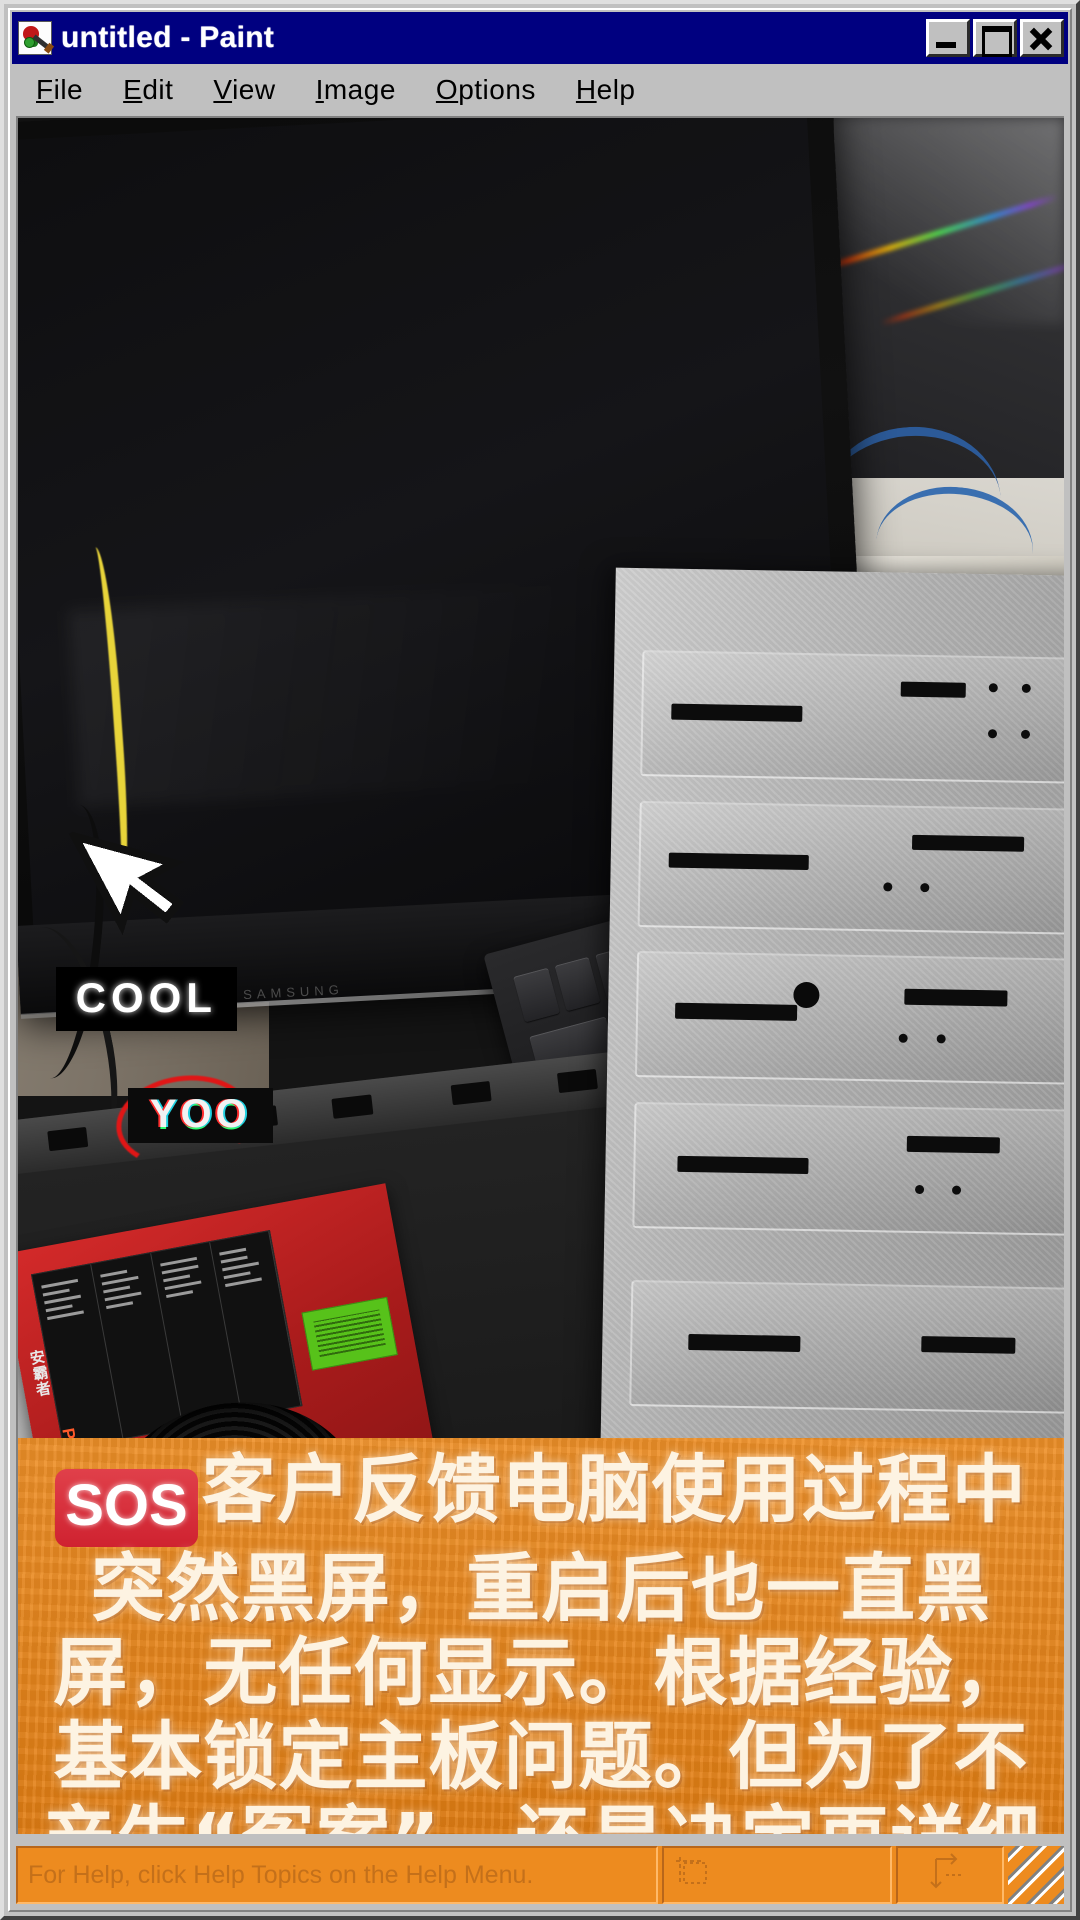  What do you see at coordinates (350, 1334) in the screenshot?
I see `psu-green-sticker` at bounding box center [350, 1334].